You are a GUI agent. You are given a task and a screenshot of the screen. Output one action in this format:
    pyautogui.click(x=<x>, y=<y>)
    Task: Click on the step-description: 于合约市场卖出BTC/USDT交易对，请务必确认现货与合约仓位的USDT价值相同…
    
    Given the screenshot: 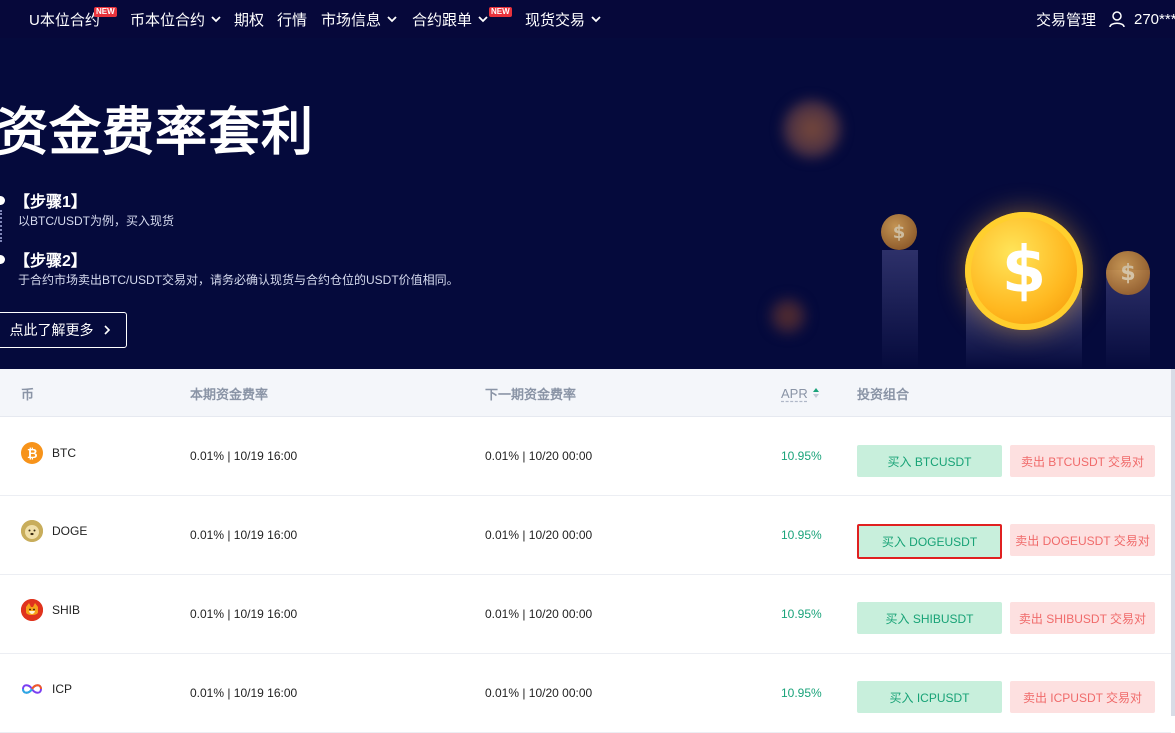 What is the action you would take?
    pyautogui.click(x=238, y=280)
    